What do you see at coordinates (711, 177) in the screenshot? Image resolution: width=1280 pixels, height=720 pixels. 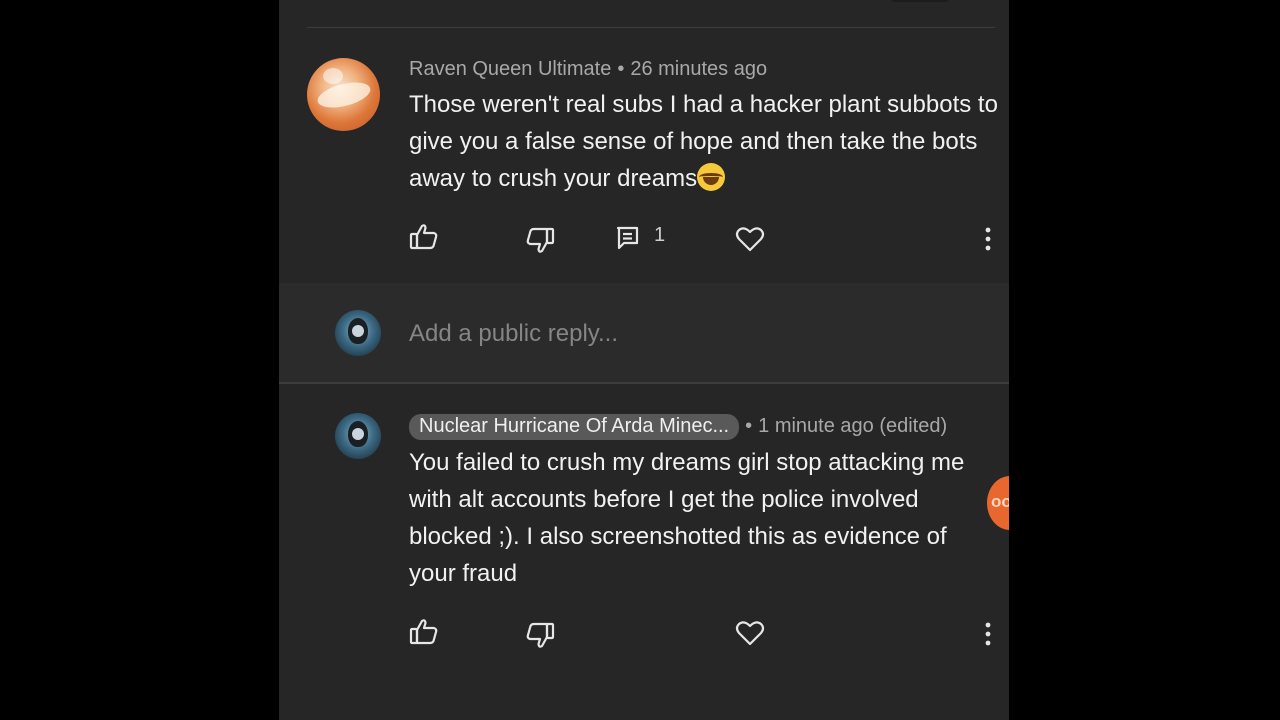 I see `face-with-tears-of-joy-icon` at bounding box center [711, 177].